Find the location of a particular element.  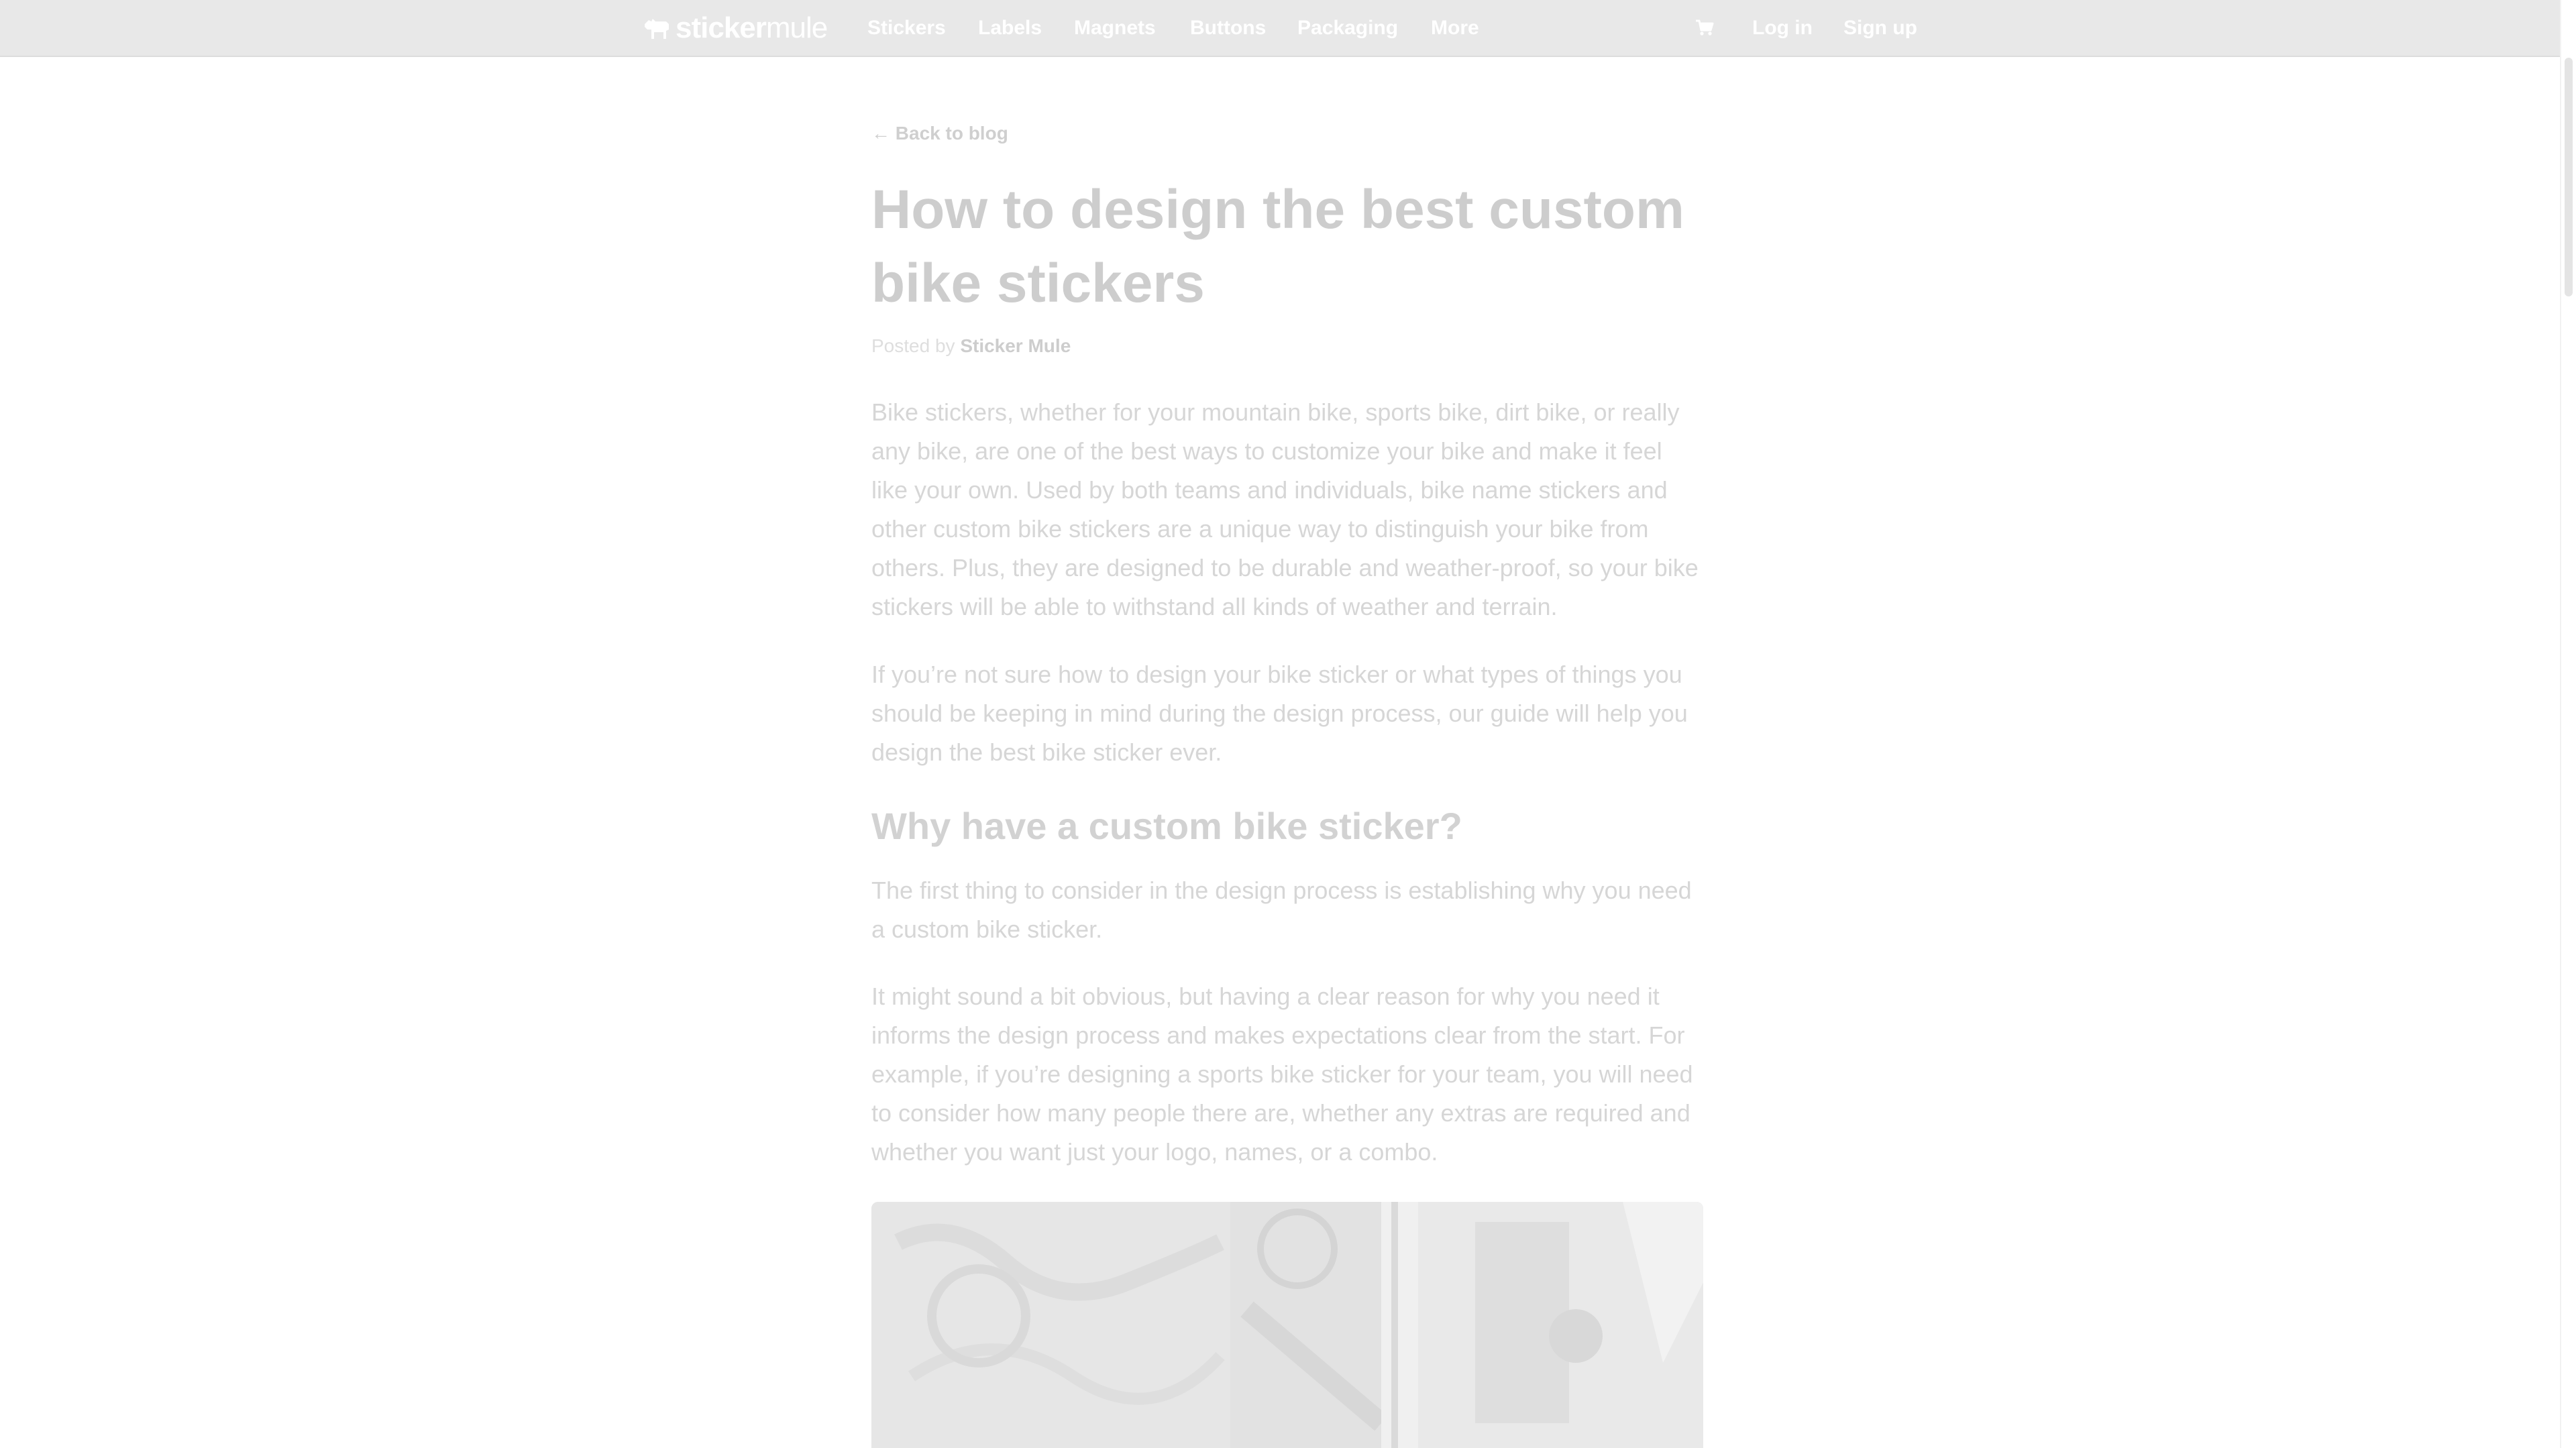

back-to-blog-link: ← Back to blog is located at coordinates (939, 133).